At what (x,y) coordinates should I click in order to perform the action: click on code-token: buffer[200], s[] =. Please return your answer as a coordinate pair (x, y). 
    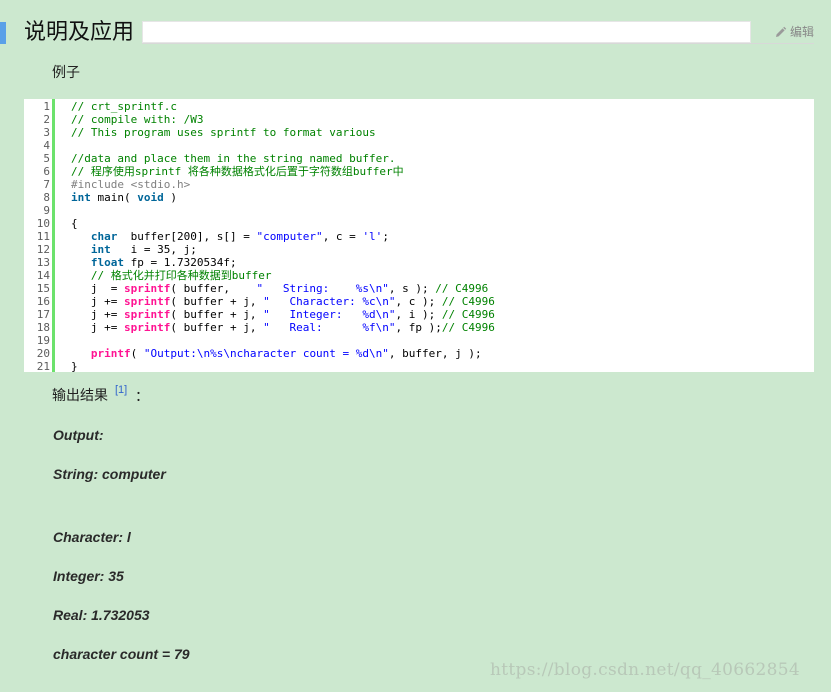
    Looking at the image, I should click on (187, 236).